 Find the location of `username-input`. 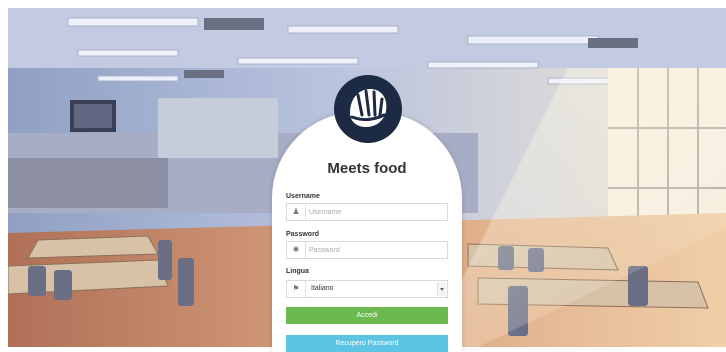

username-input is located at coordinates (374, 212).